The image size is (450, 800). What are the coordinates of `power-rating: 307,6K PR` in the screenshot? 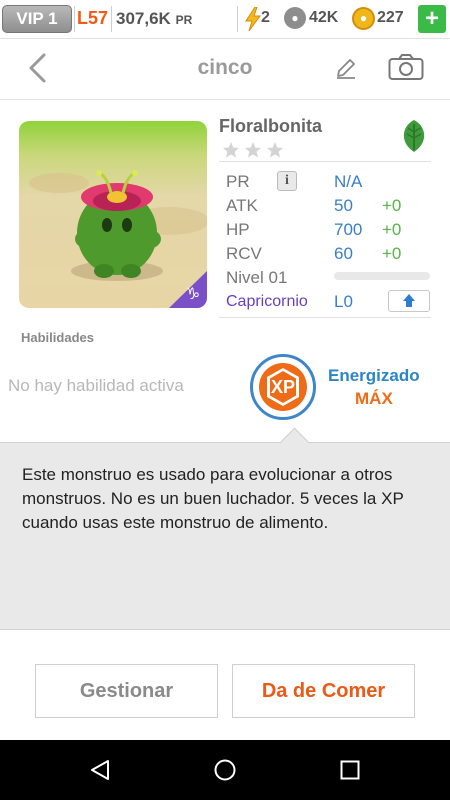 It's located at (154, 19).